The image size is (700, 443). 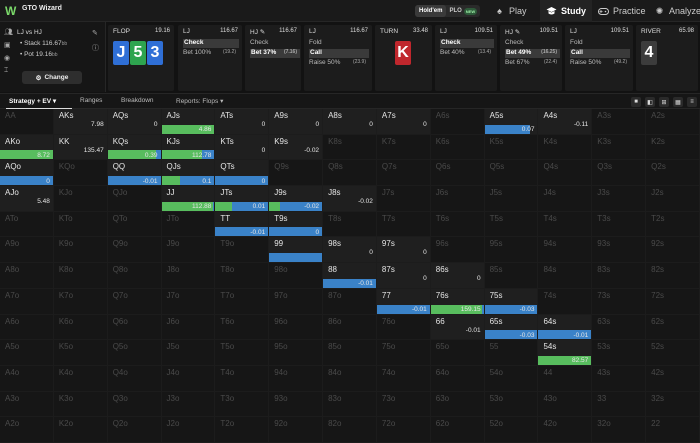 What do you see at coordinates (566, 11) in the screenshot?
I see `nav-study: Study` at bounding box center [566, 11].